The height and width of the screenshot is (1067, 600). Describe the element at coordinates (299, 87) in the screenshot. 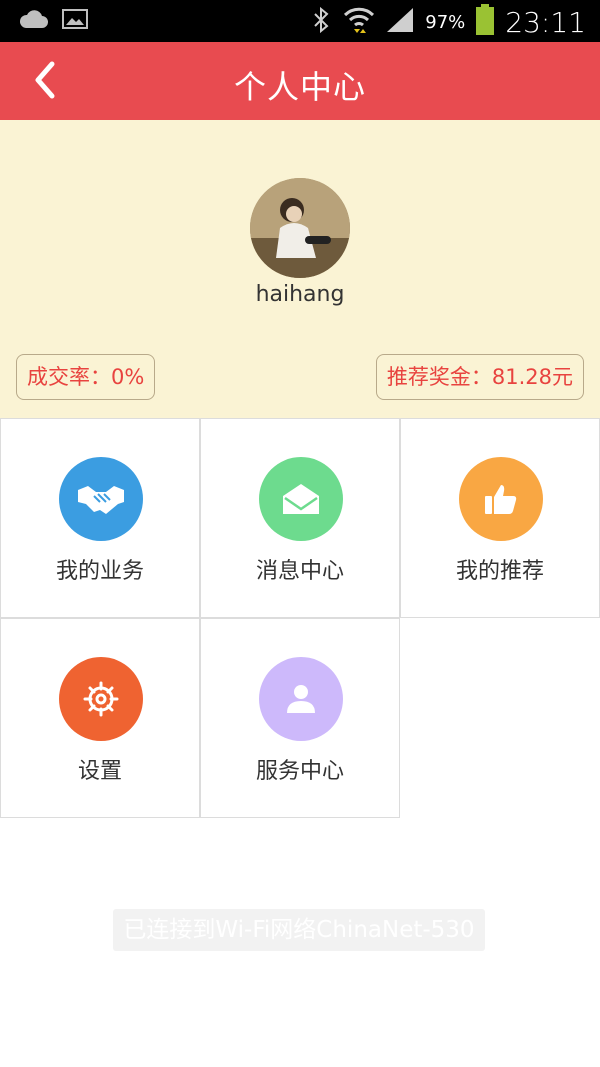

I see `page-title: 个人中心` at that location.